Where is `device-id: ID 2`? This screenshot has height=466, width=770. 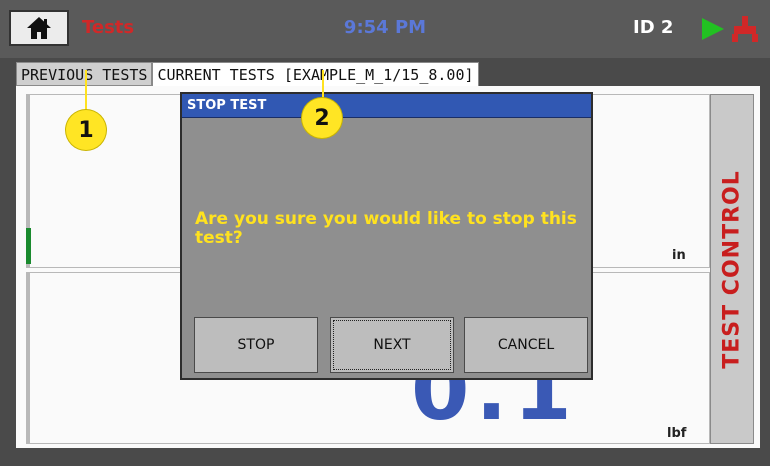
device-id: ID 2 is located at coordinates (653, 27).